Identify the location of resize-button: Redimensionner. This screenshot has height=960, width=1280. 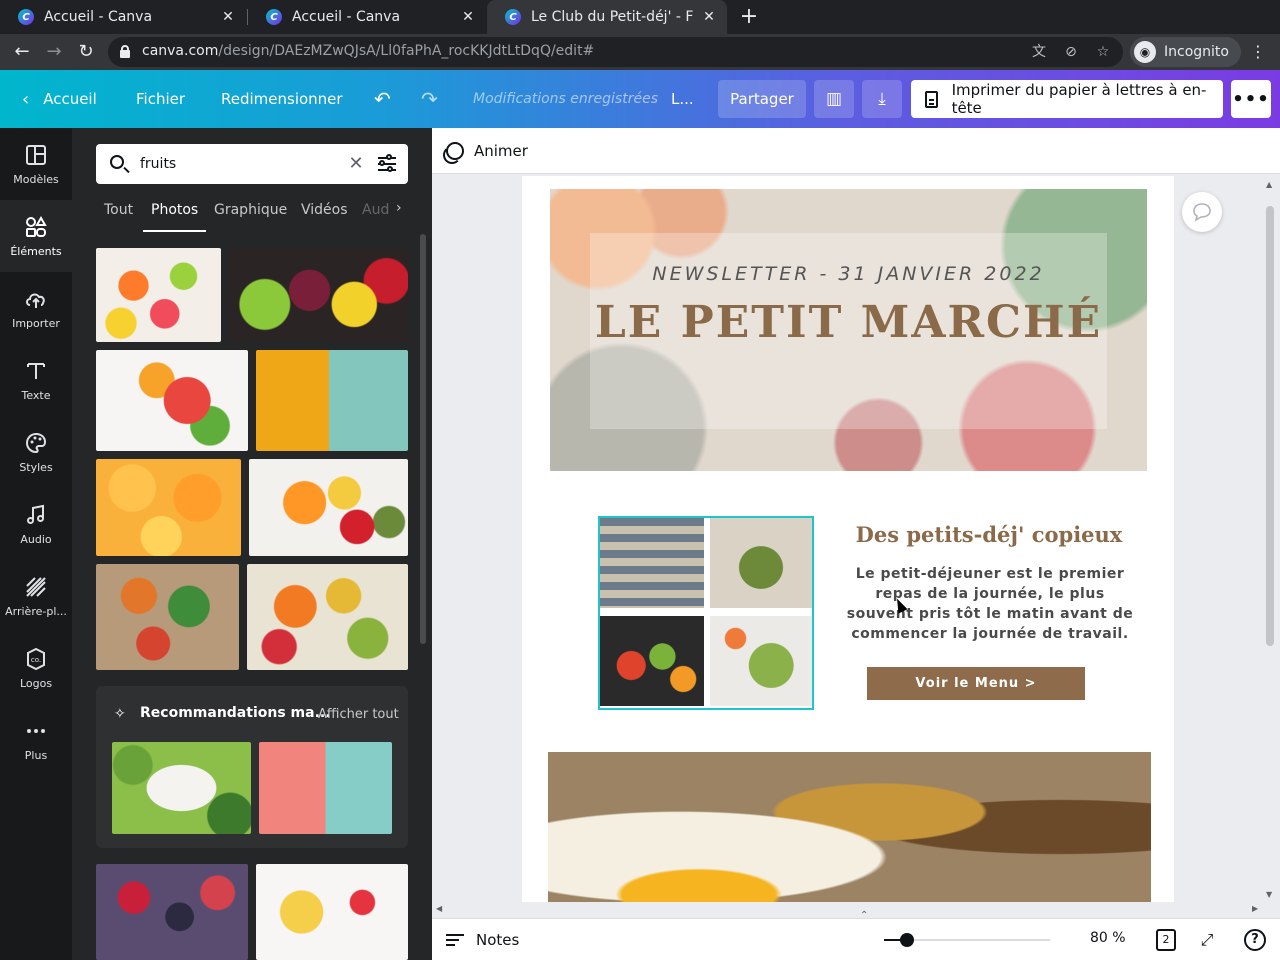
(282, 99).